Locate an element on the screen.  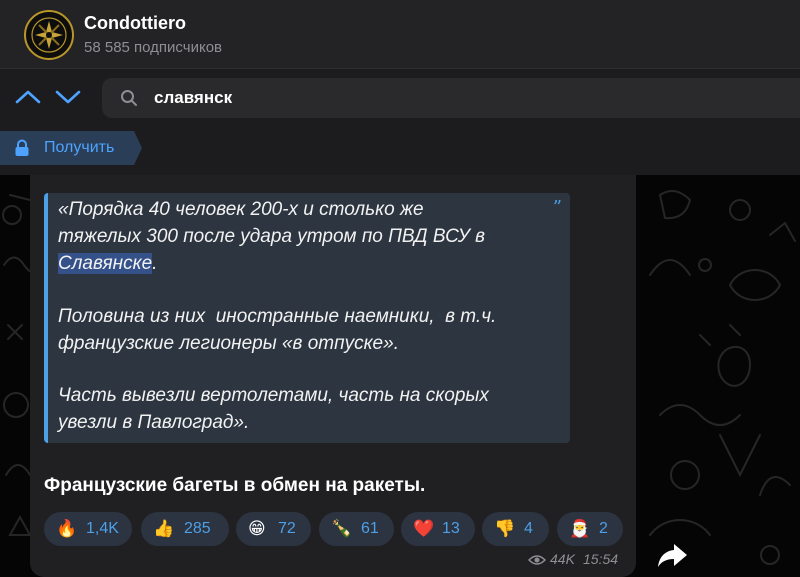
reaction-count: 13 is located at coordinates (451, 528).